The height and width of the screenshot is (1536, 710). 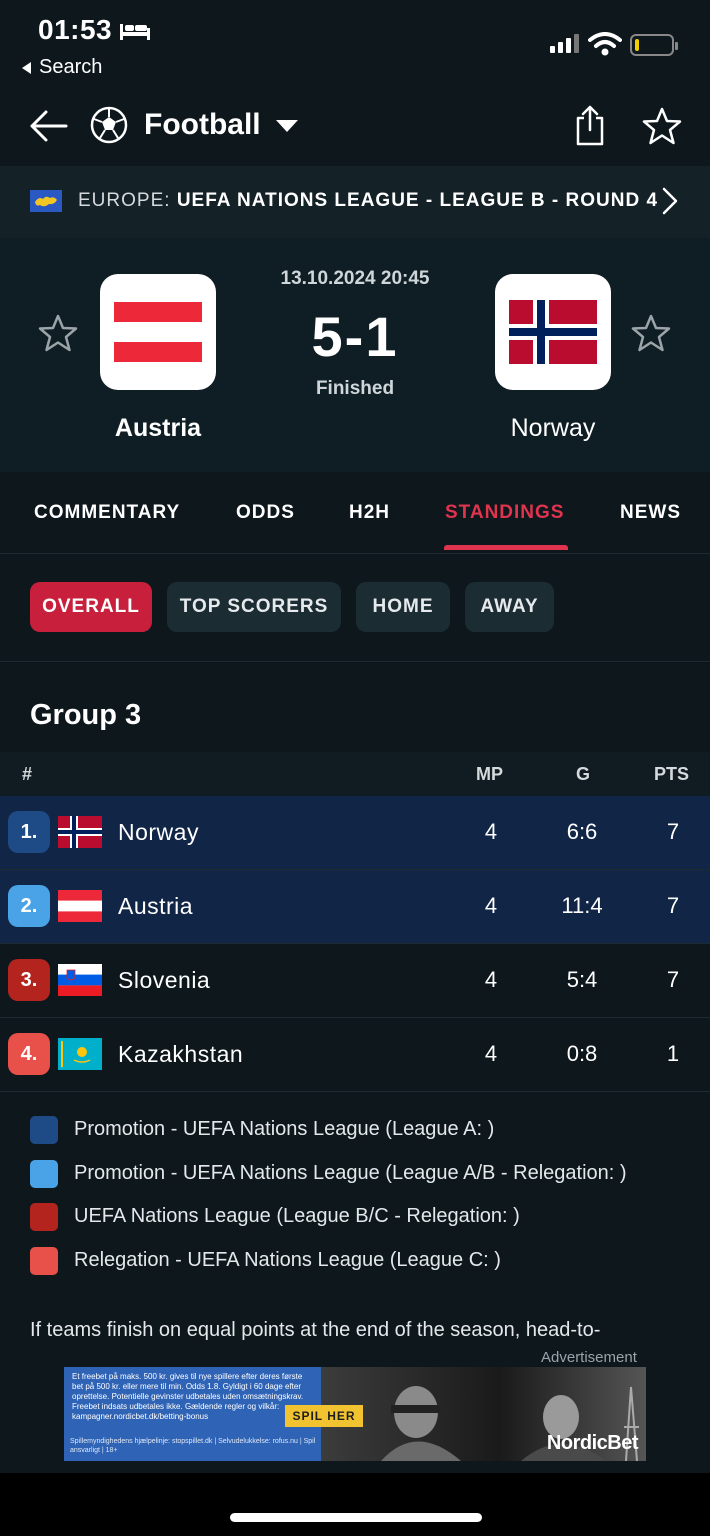 I want to click on football-icon, so click(x=109, y=125).